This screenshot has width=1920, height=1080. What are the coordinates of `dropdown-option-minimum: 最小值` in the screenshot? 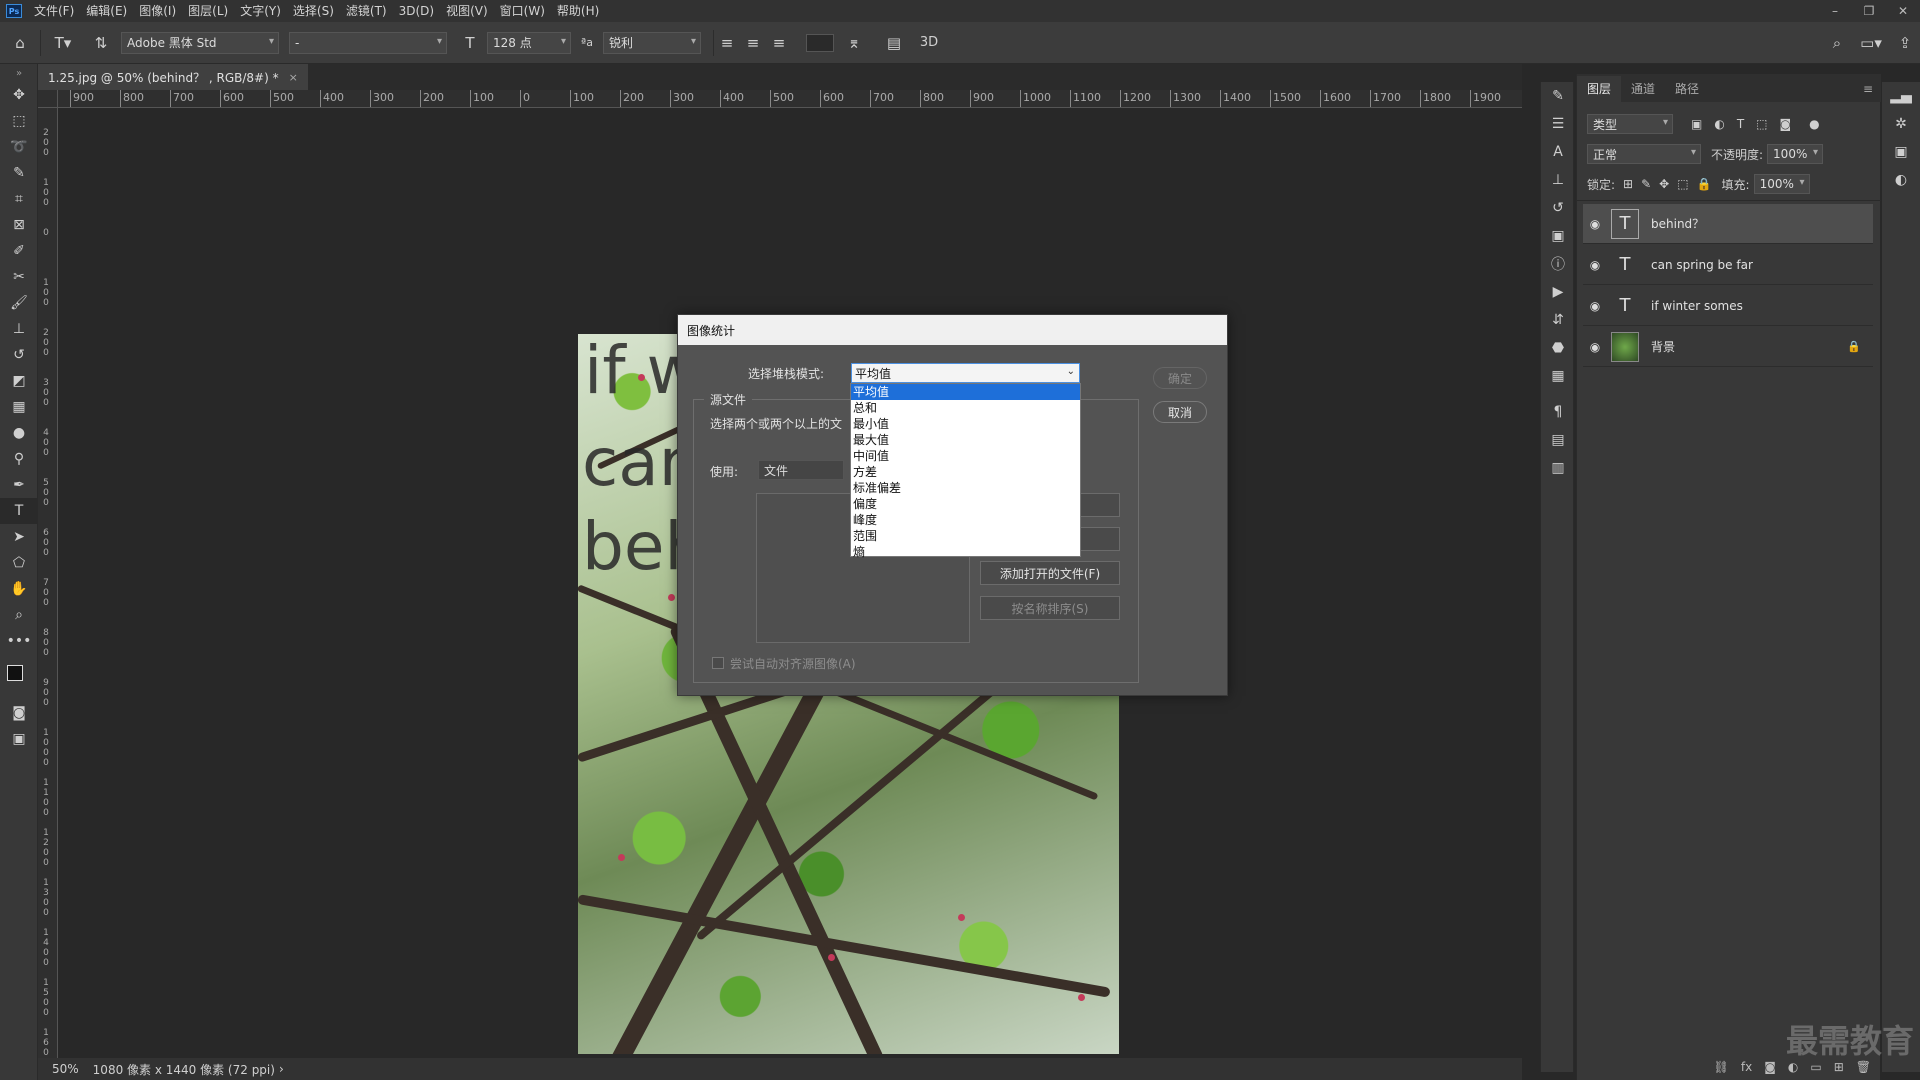 It's located at (965, 424).